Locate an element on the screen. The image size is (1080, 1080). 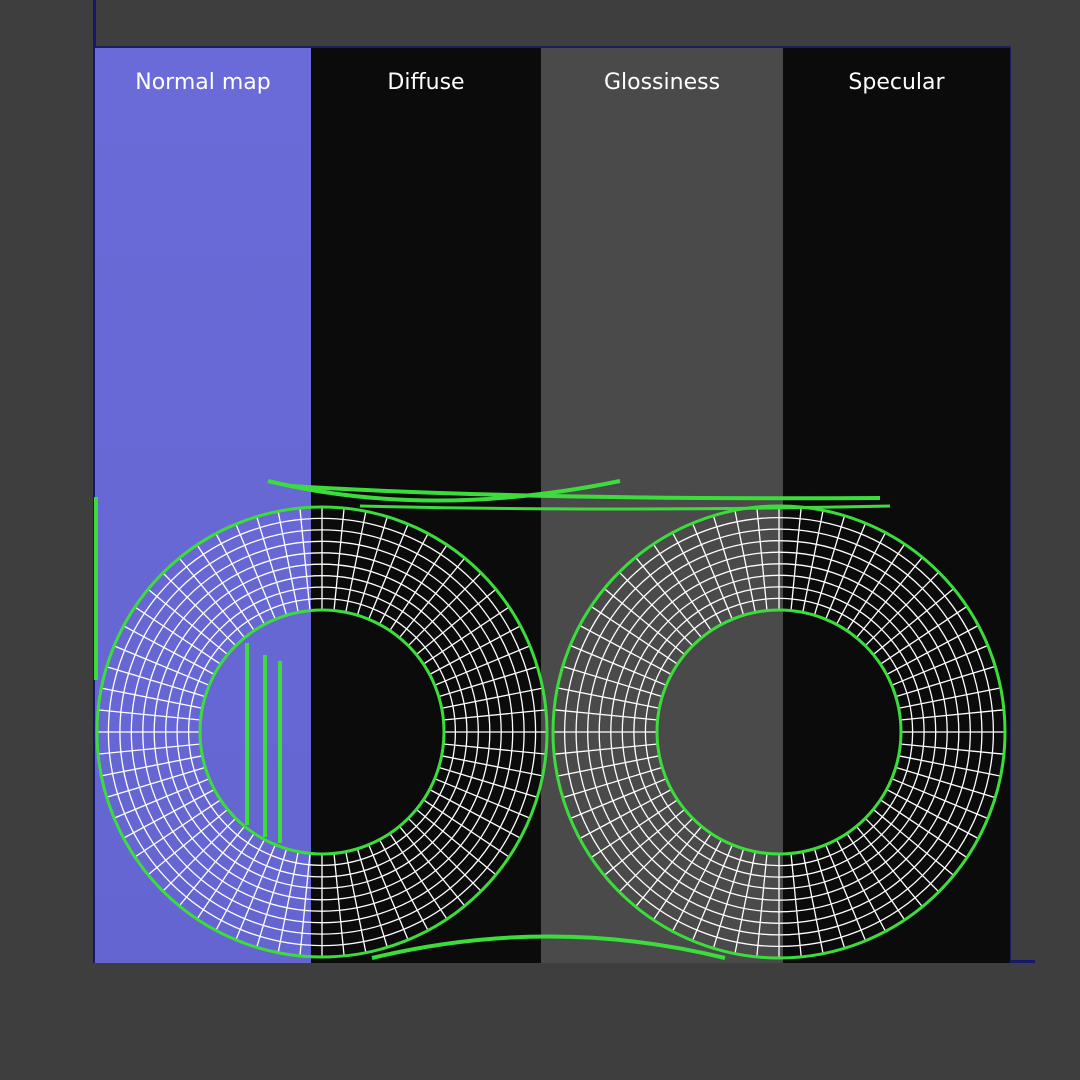
uv-strip-bottom is located at coordinates (548, 947).